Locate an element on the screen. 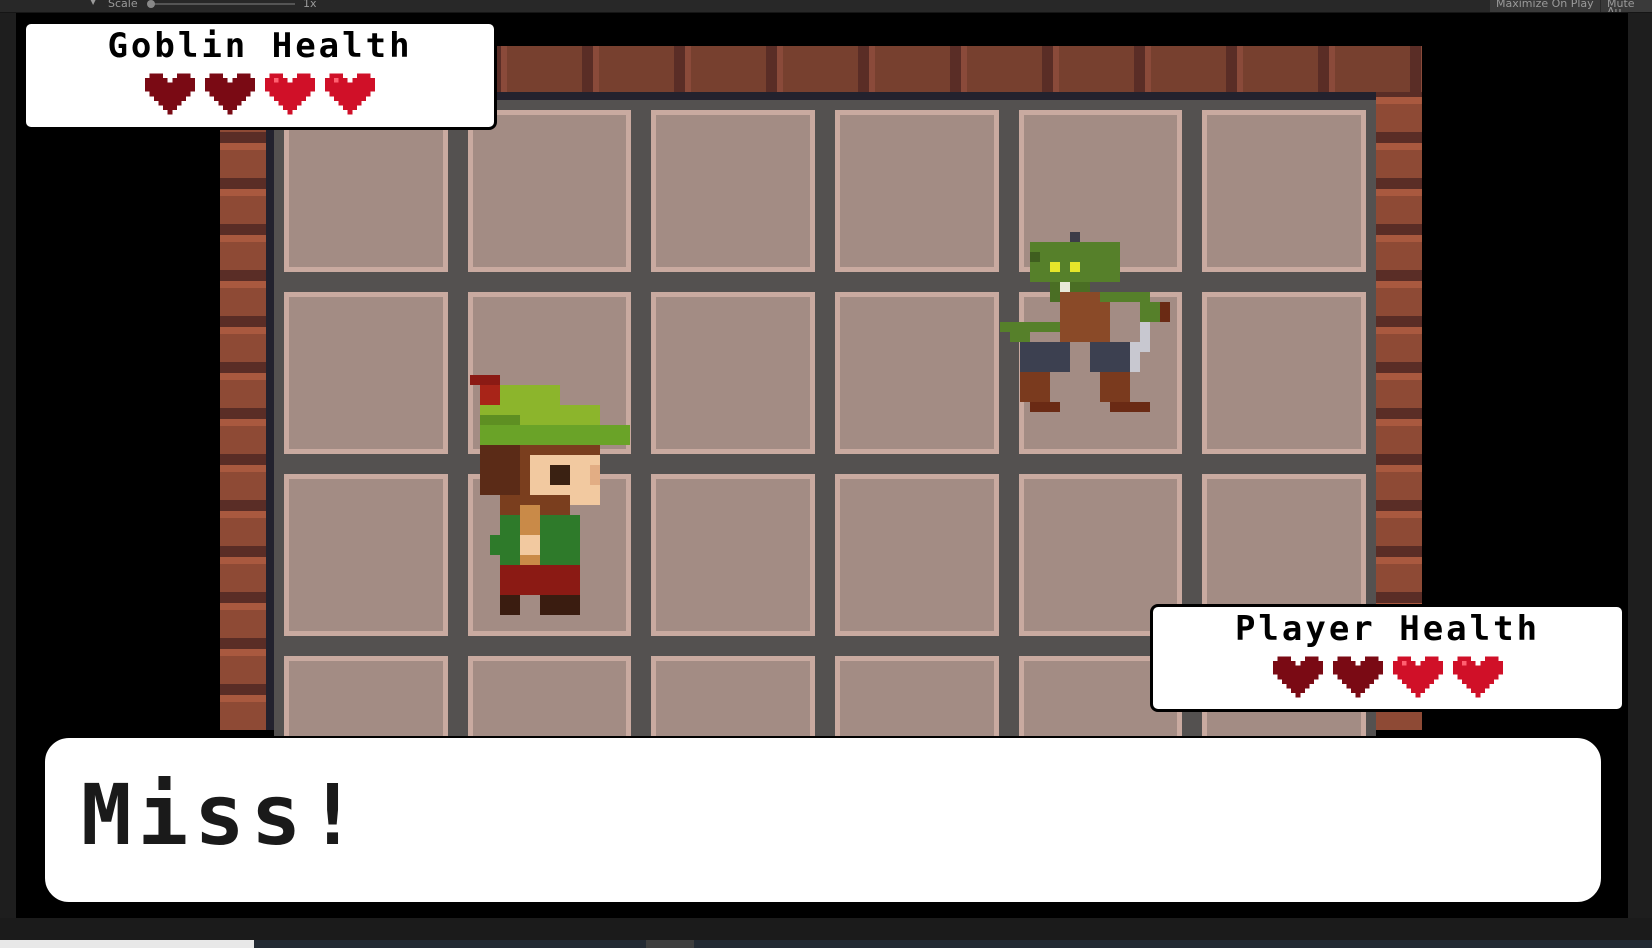 This screenshot has width=1652, height=948. editor-tab-strip is located at coordinates (953, 944).